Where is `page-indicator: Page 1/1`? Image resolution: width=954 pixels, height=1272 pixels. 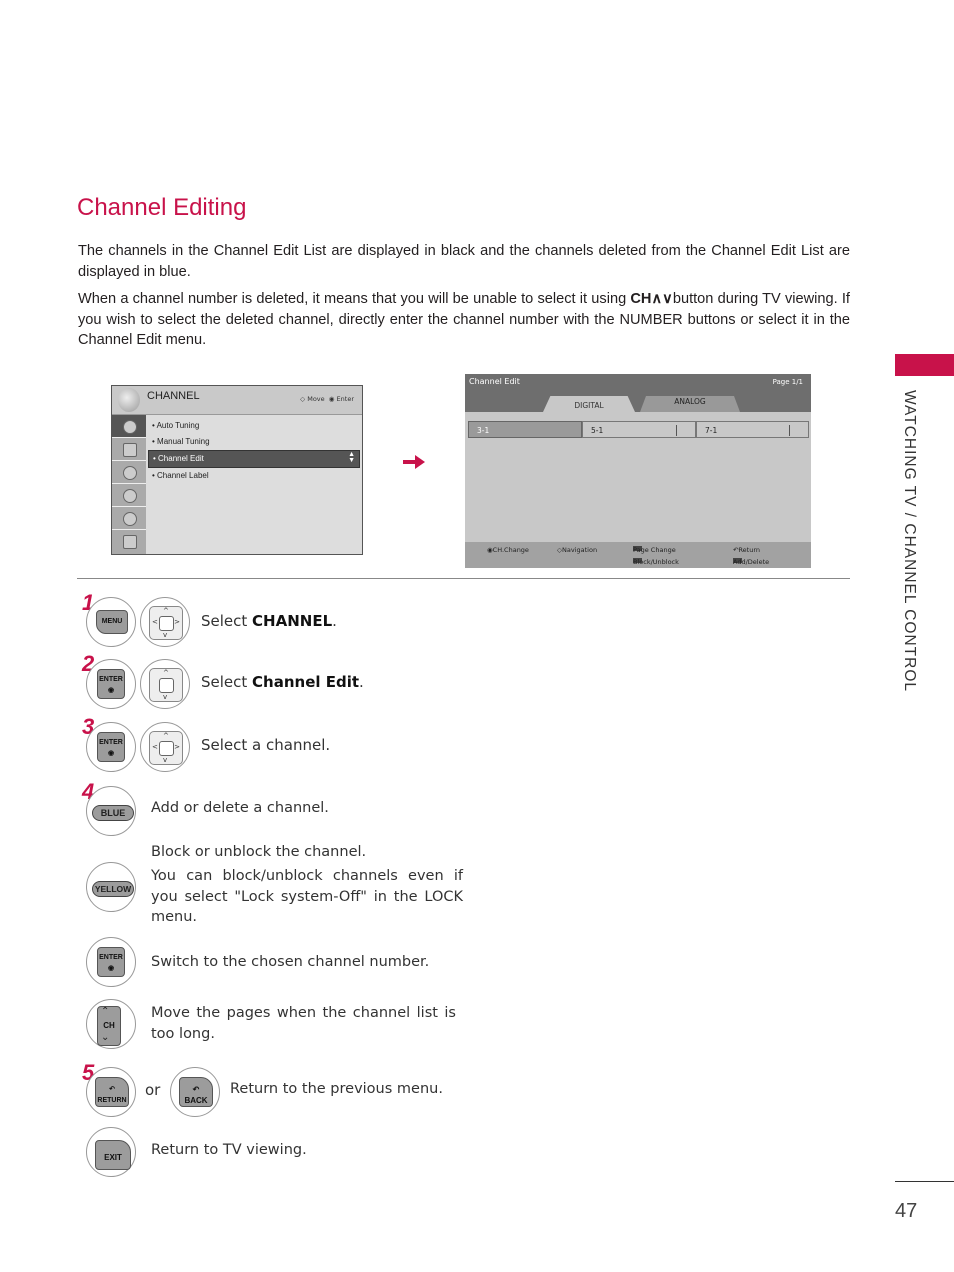 page-indicator: Page 1/1 is located at coordinates (787, 382).